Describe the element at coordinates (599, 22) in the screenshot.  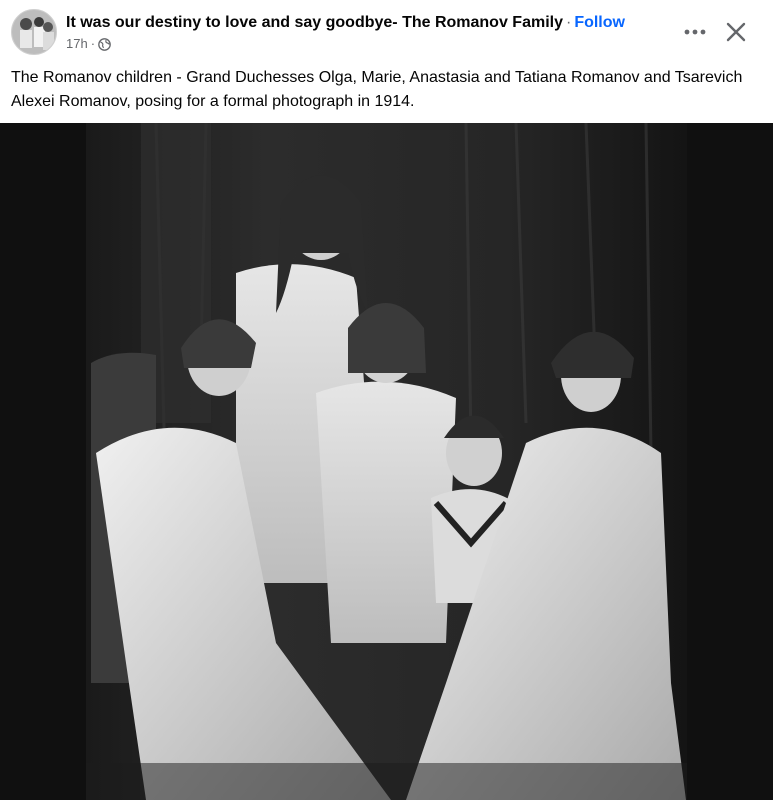
I see `follow-button: Follow` at that location.